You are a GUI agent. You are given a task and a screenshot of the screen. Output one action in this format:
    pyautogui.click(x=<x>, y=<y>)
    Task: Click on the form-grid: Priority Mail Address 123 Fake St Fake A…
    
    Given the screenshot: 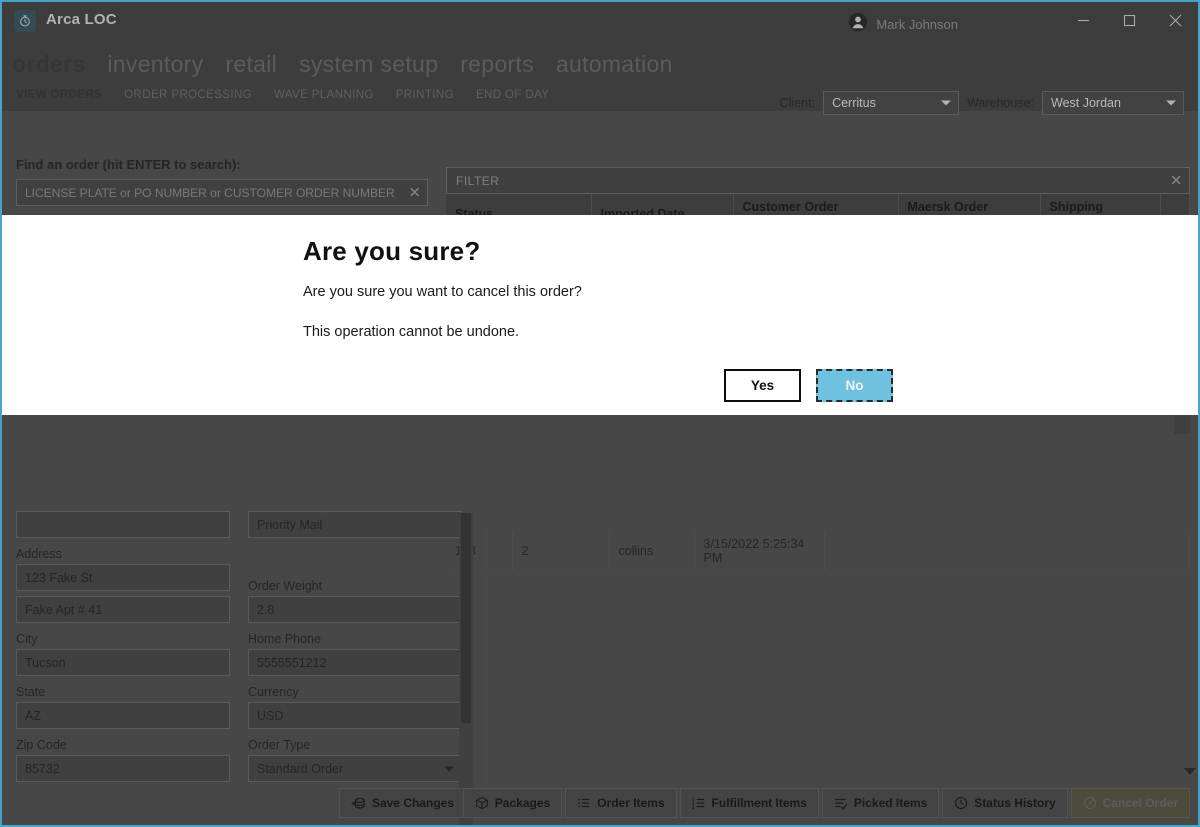 What is the action you would take?
    pyautogui.click(x=241, y=646)
    